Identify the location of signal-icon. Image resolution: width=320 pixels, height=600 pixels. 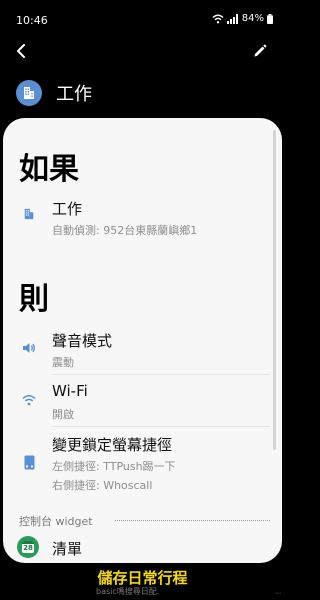
(232, 18).